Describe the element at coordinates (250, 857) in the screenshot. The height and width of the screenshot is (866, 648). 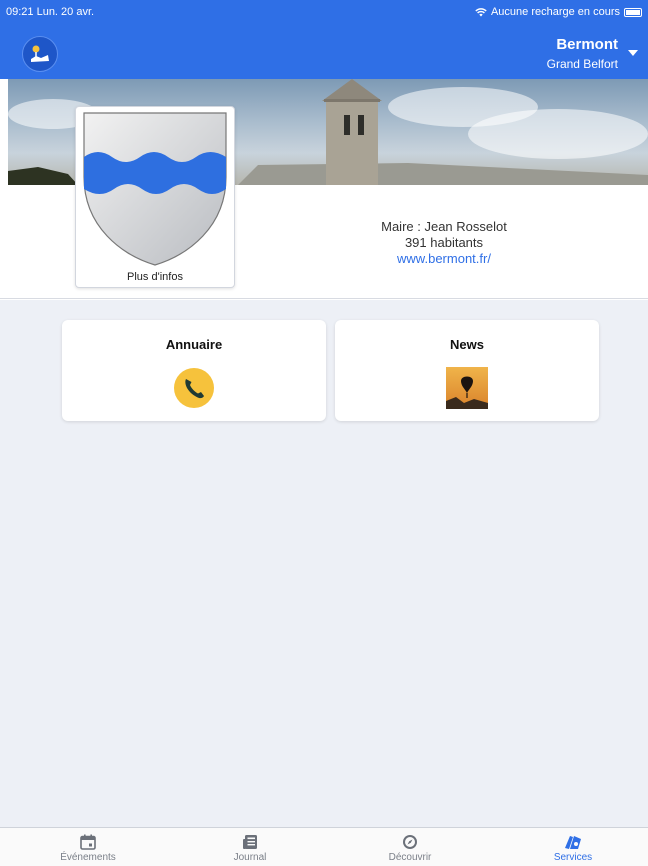
I see `tab-label: Journal` at that location.